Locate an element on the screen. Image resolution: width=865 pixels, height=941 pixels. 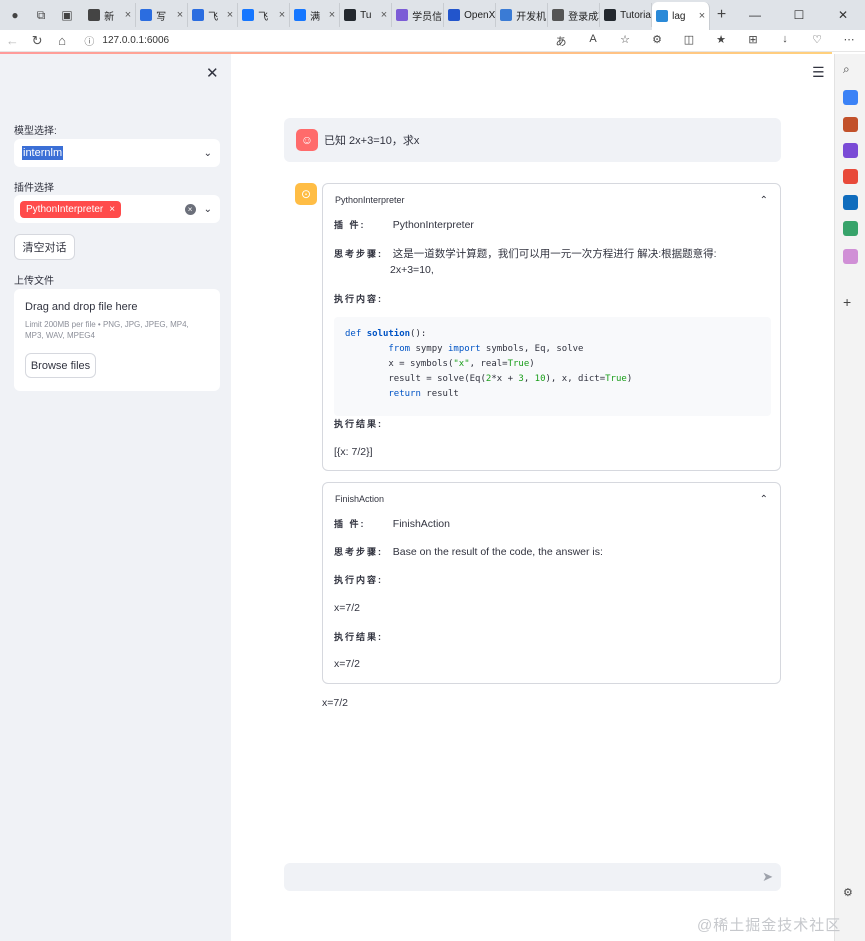
url-field: ⓘ 127.0.0.1:6006 is located at coordinates (326, 41).